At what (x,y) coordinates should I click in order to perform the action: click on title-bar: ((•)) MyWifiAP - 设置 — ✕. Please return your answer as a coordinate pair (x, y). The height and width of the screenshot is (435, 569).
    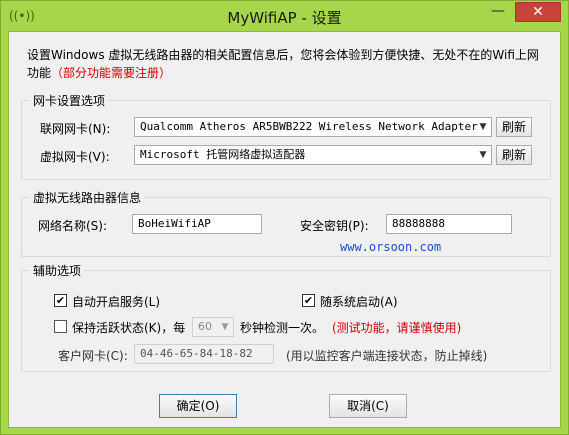
    Looking at the image, I should click on (284, 16).